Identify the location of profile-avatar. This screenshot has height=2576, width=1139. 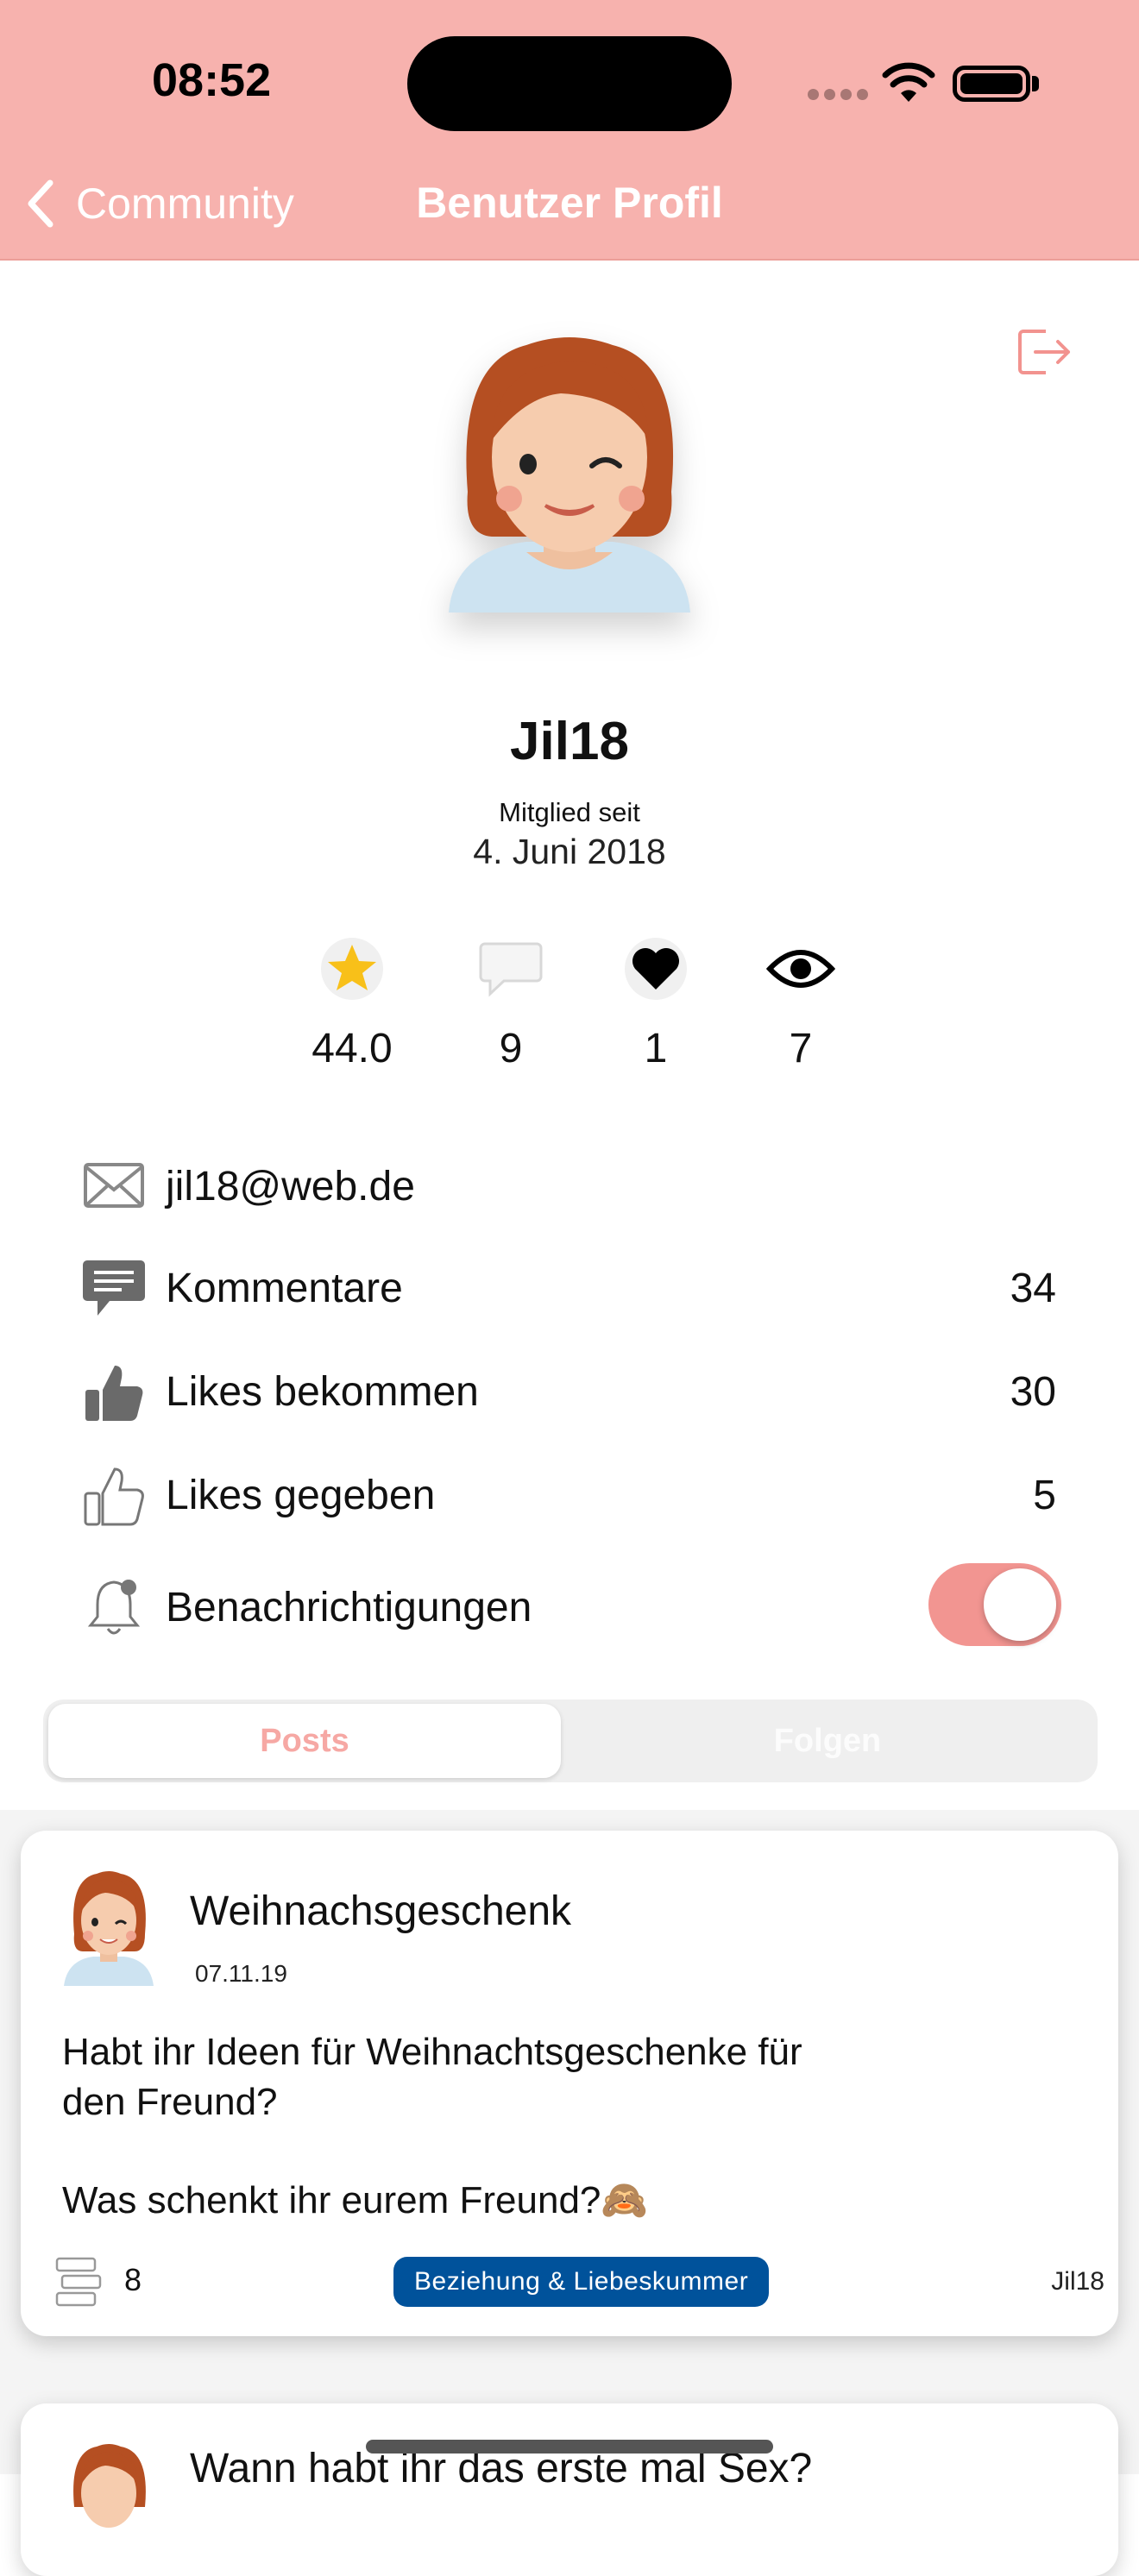
(569, 475).